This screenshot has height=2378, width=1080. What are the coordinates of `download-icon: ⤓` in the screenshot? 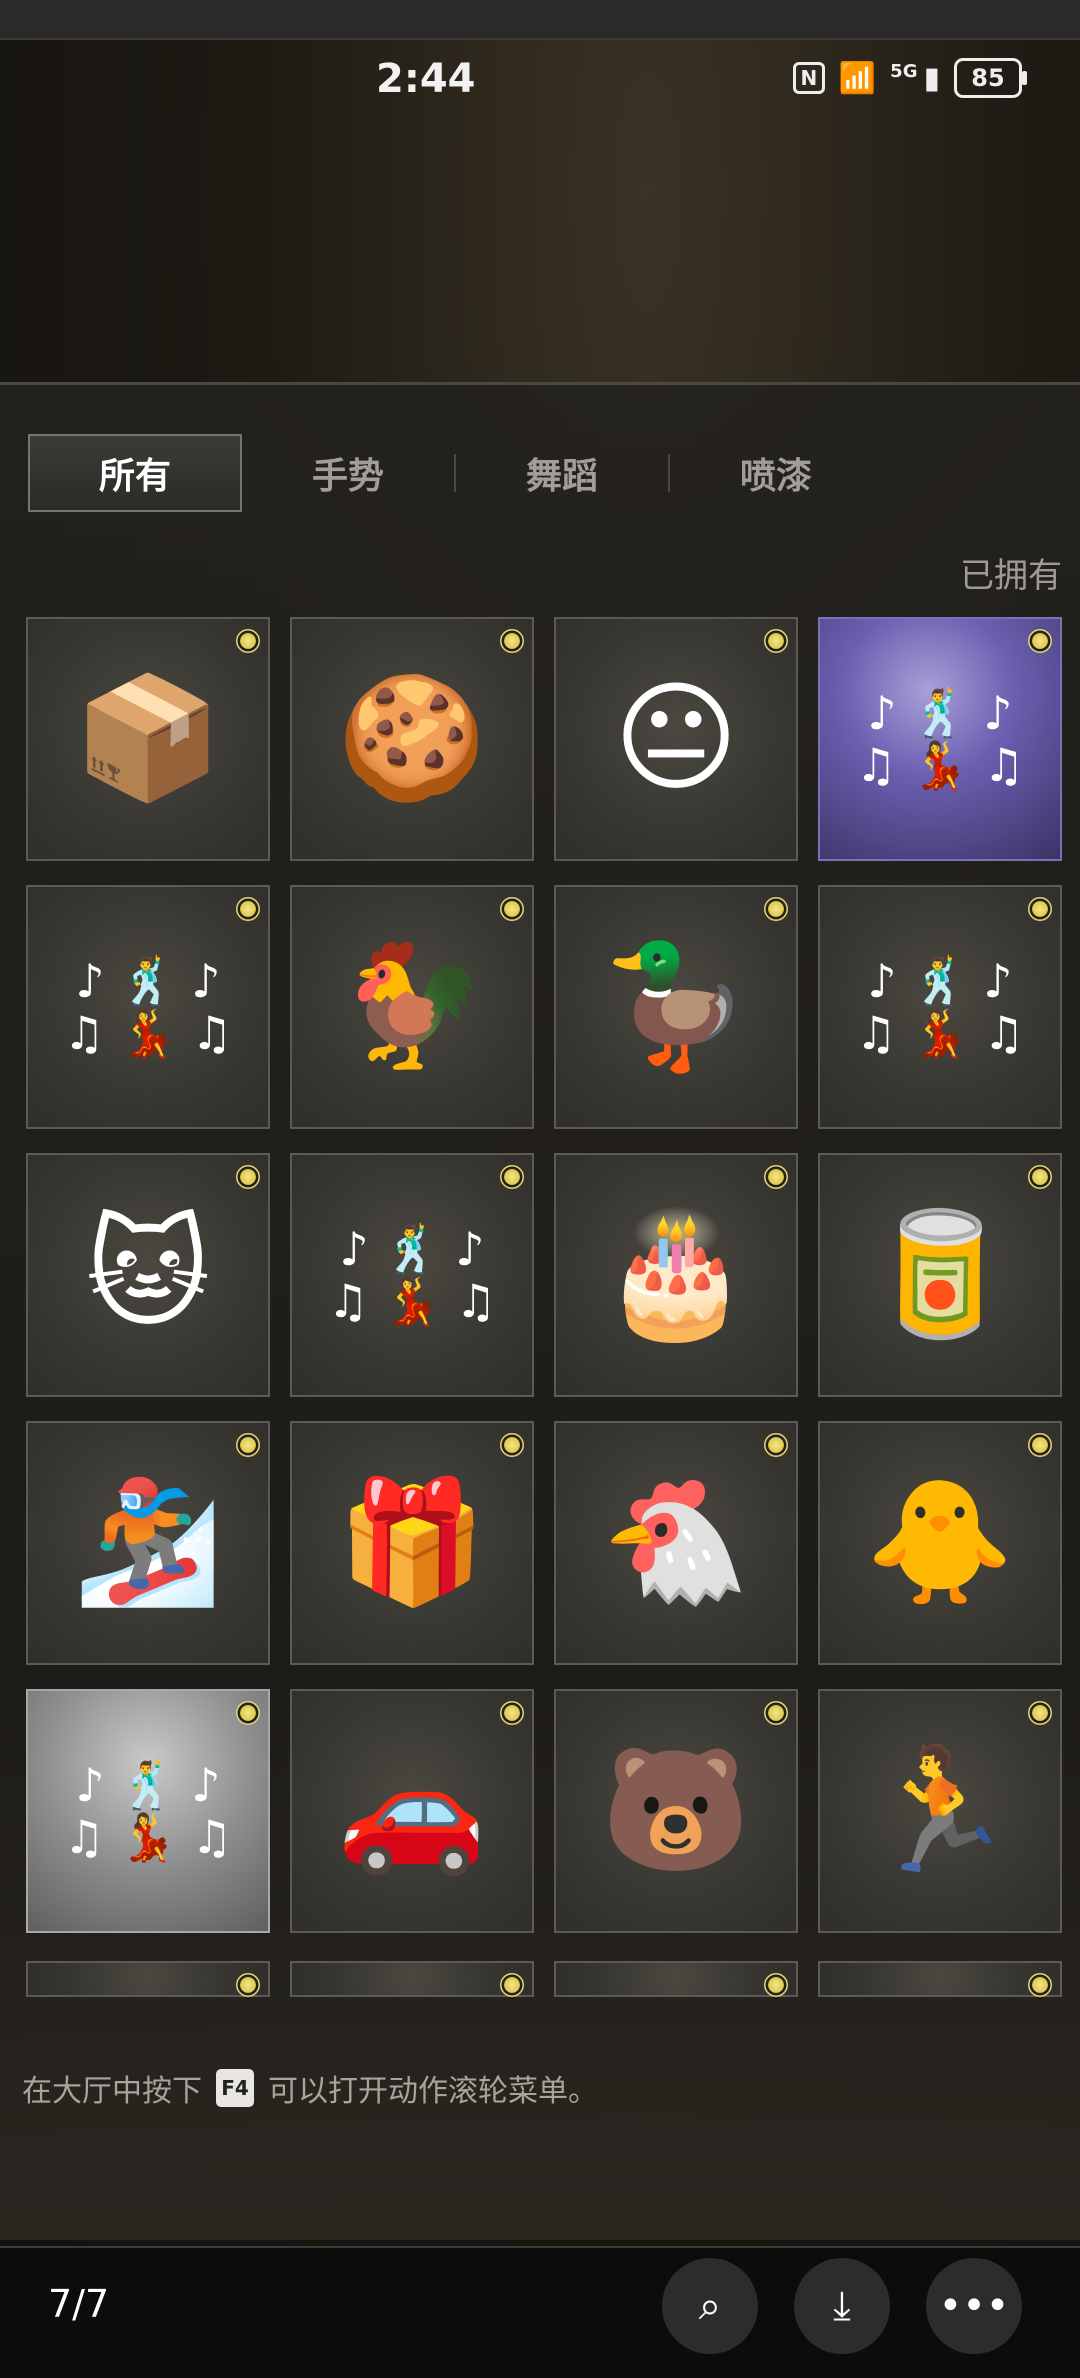 It's located at (842, 2306).